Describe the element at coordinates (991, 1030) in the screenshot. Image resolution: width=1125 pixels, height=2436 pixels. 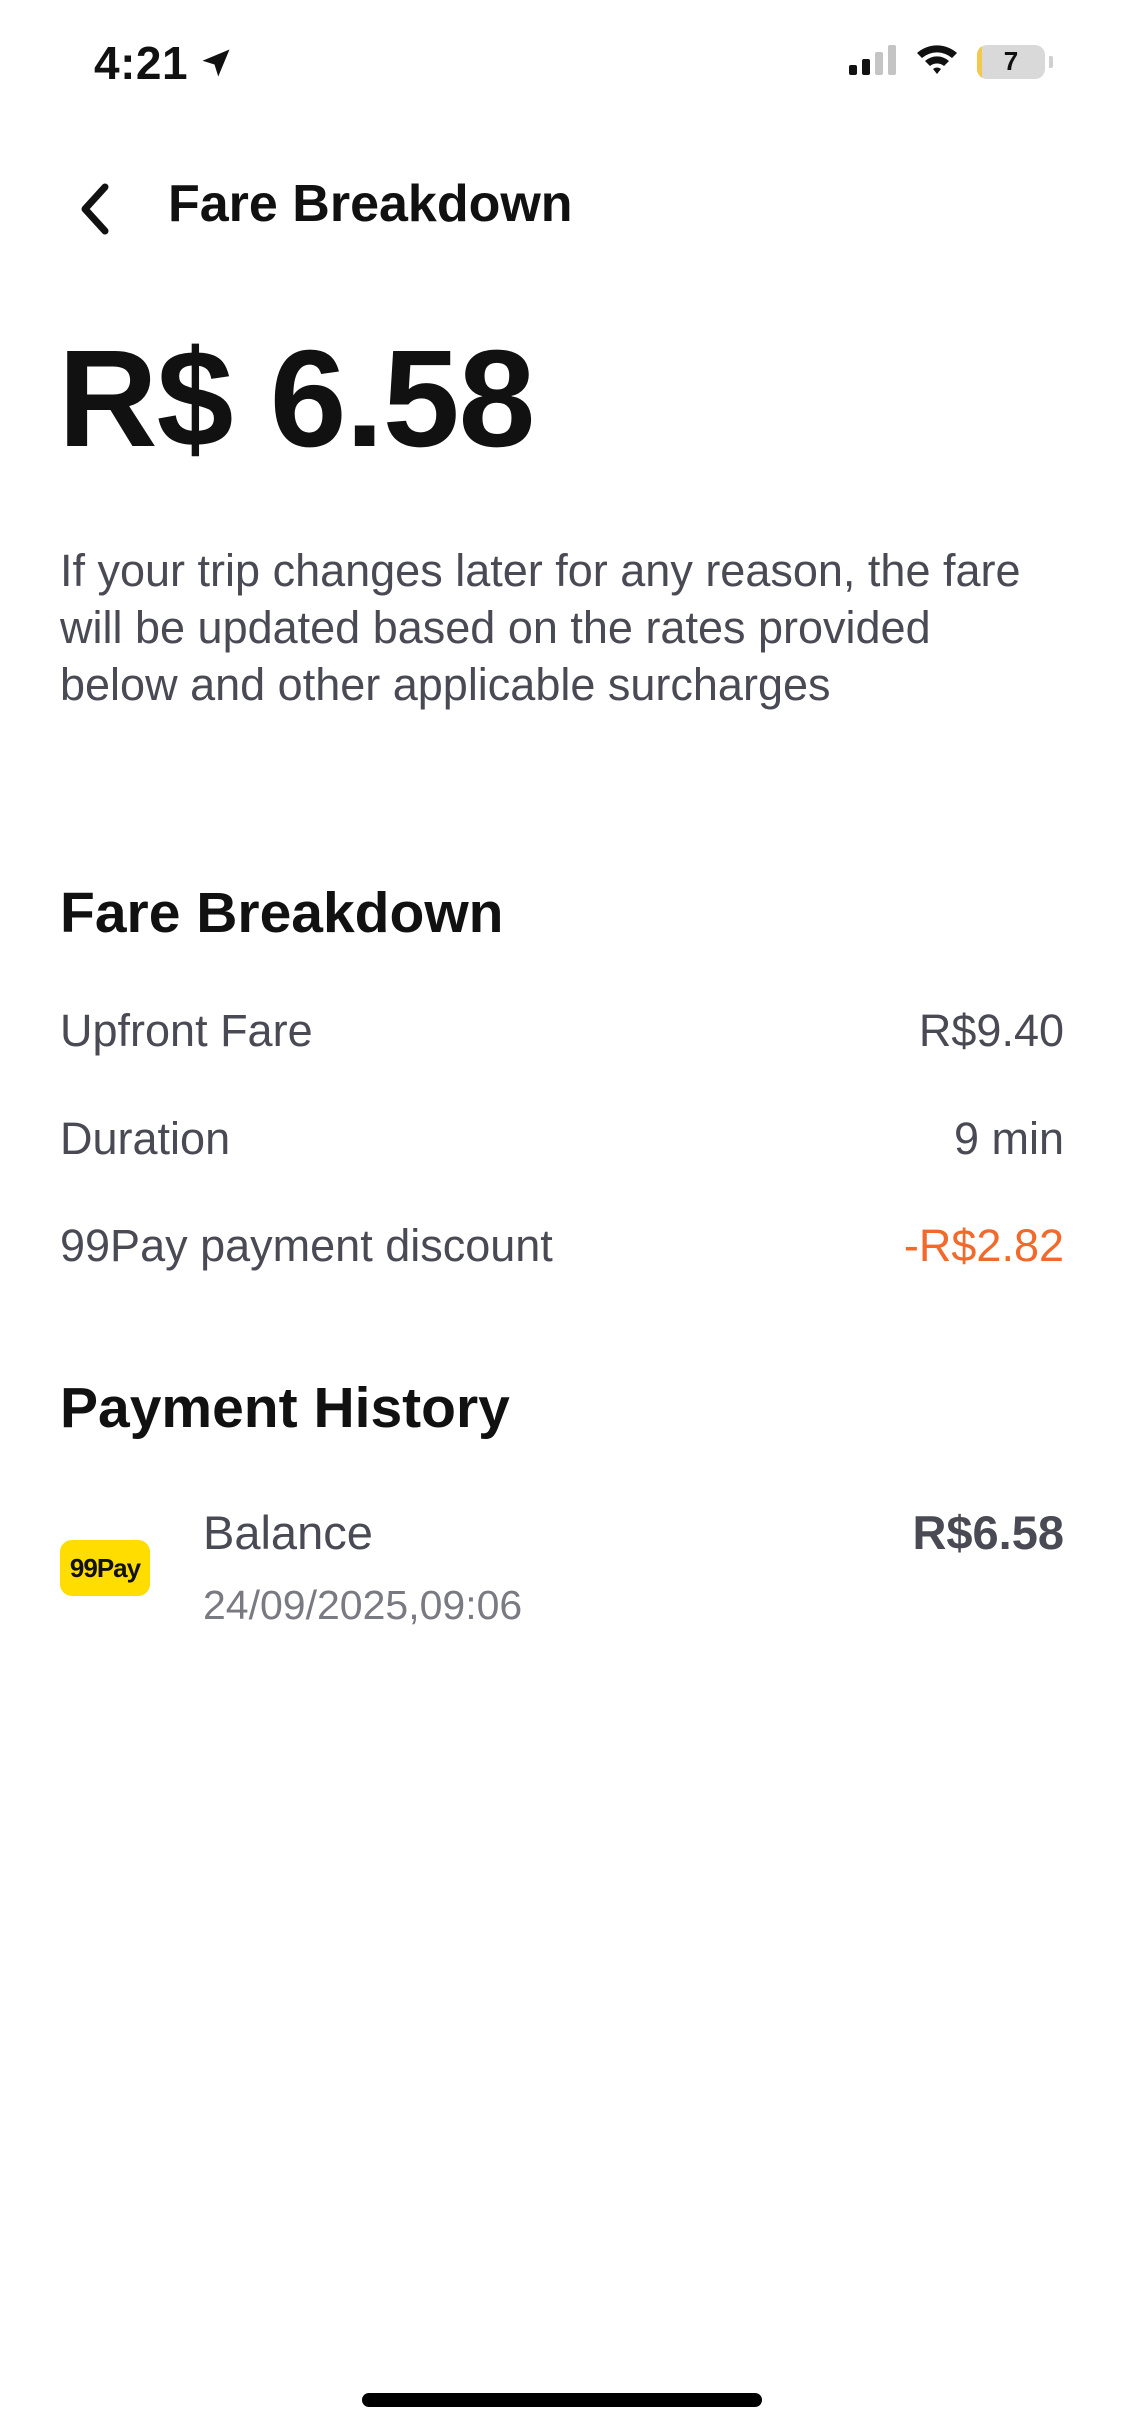
I see `fare-row-value: R$9.40` at that location.